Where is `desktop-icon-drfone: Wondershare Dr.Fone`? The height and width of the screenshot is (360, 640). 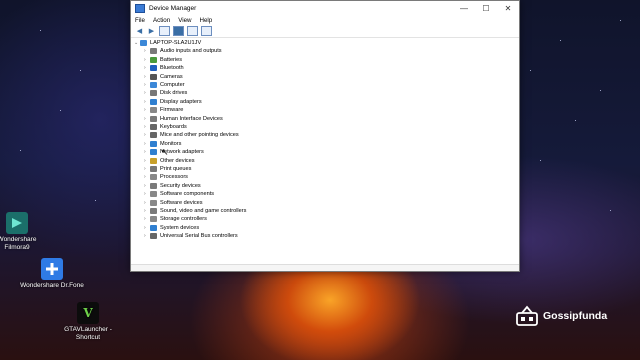 desktop-icon-drfone: Wondershare Dr.Fone is located at coordinates (52, 274).